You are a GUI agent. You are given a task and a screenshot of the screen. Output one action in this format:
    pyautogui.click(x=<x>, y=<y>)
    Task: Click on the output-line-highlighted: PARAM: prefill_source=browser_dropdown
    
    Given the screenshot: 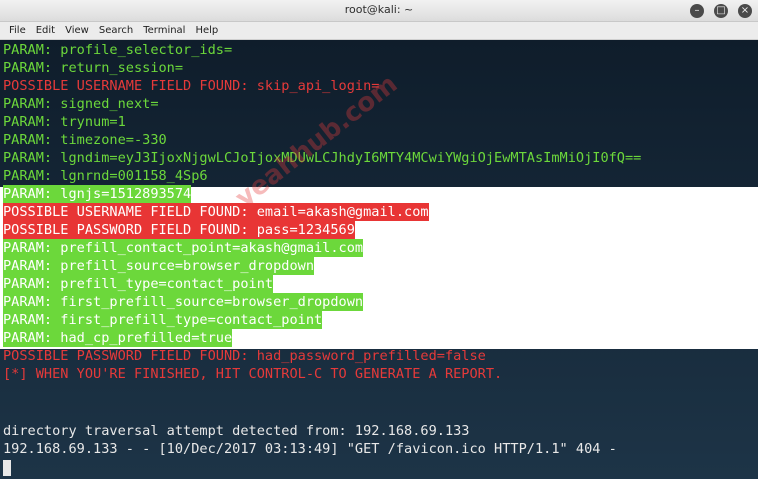 What is the action you would take?
    pyautogui.click(x=158, y=266)
    